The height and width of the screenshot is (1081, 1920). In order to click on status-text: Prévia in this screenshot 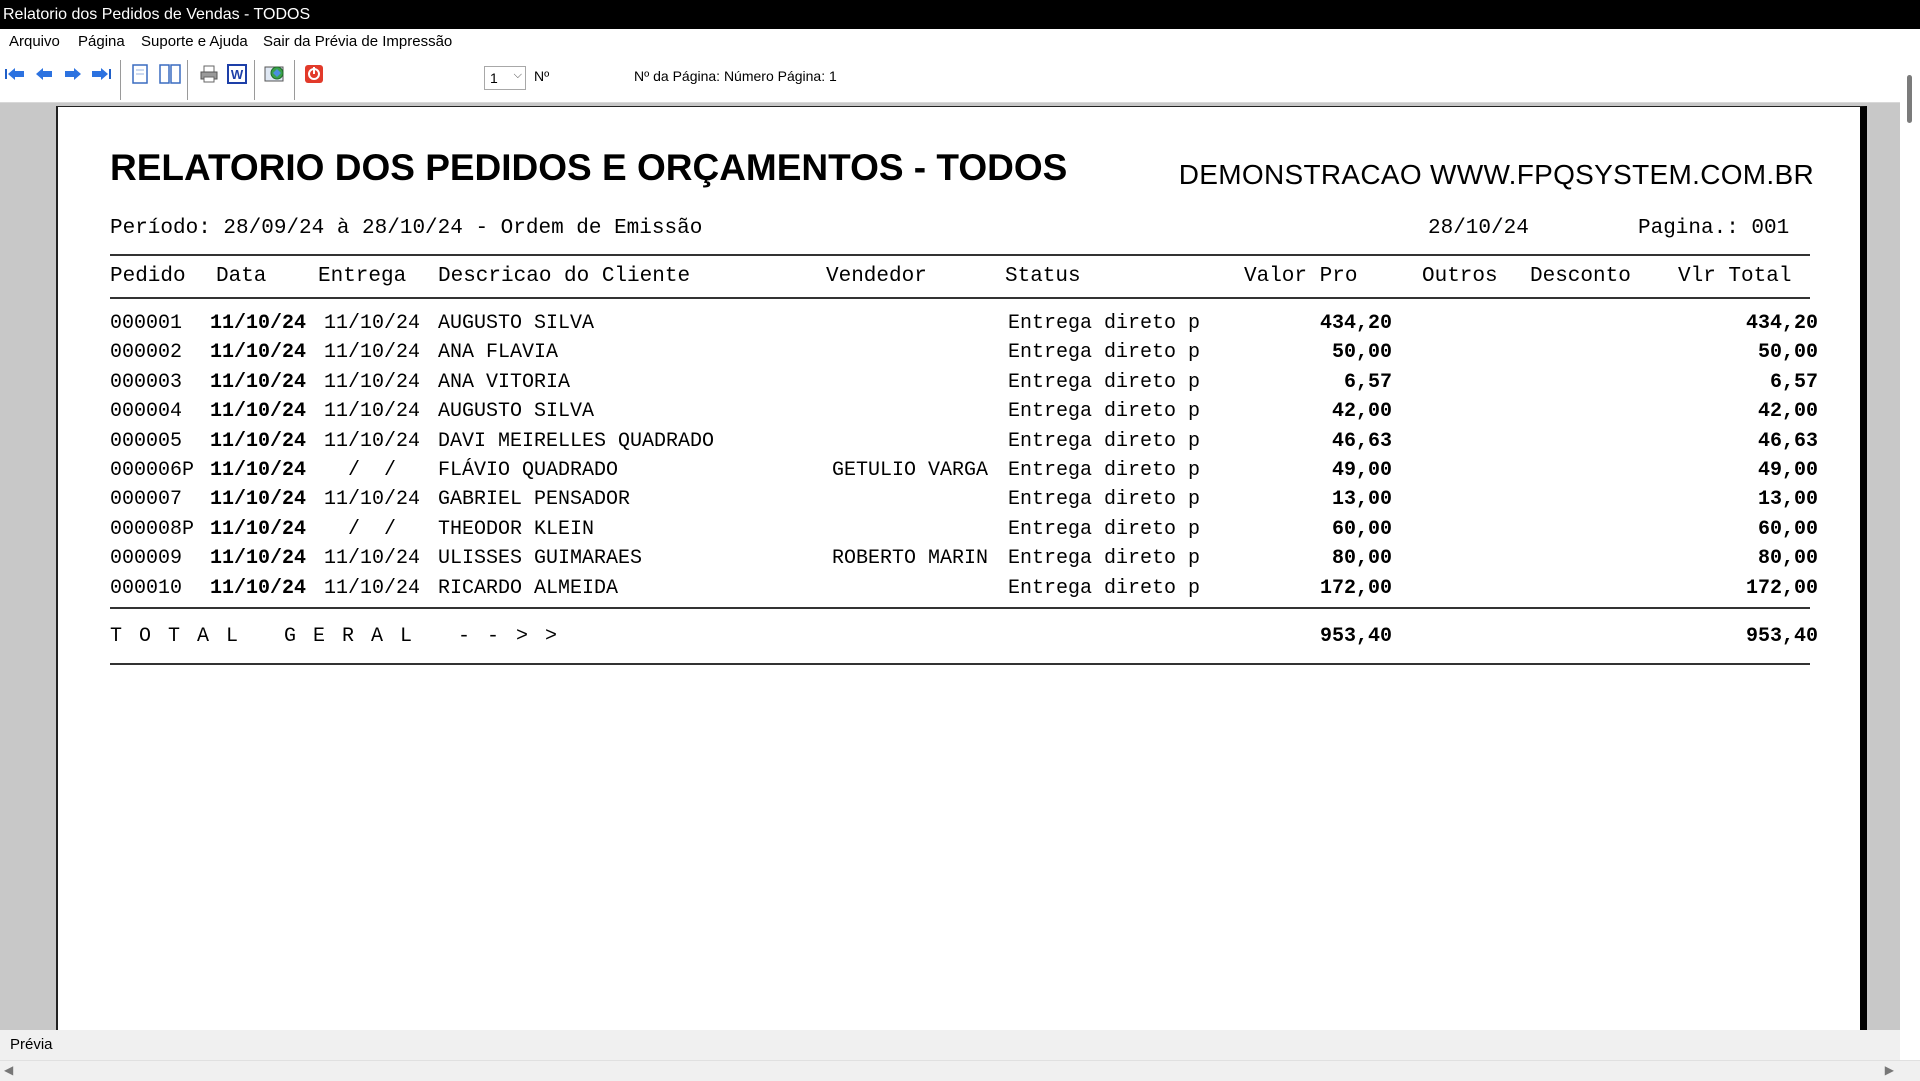, I will do `click(31, 1044)`.